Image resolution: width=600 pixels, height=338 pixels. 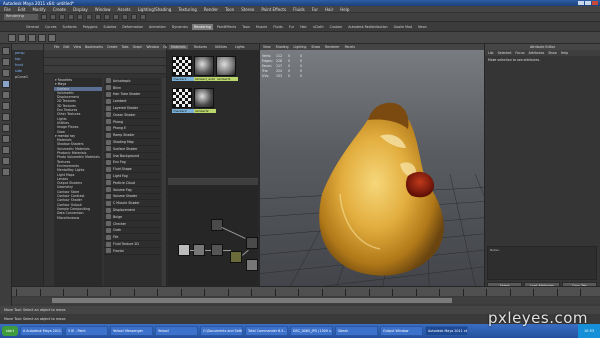 What do you see at coordinates (200, 47) in the screenshot?
I see `swatch-tab-textures: Textures` at bounding box center [200, 47].